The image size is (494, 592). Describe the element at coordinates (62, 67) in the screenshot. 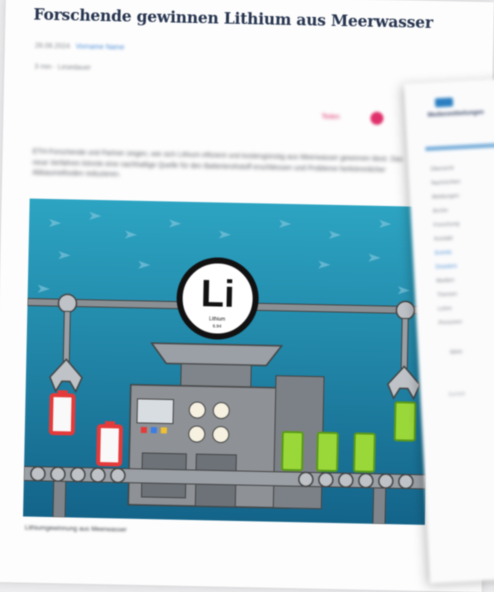

I see `read-time: 3 min · Lesedauer` at that location.